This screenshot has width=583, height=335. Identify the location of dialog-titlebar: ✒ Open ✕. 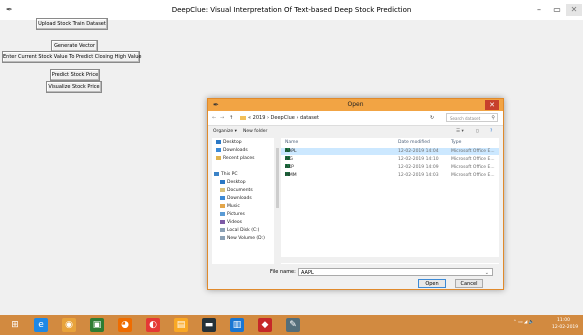
(355, 105).